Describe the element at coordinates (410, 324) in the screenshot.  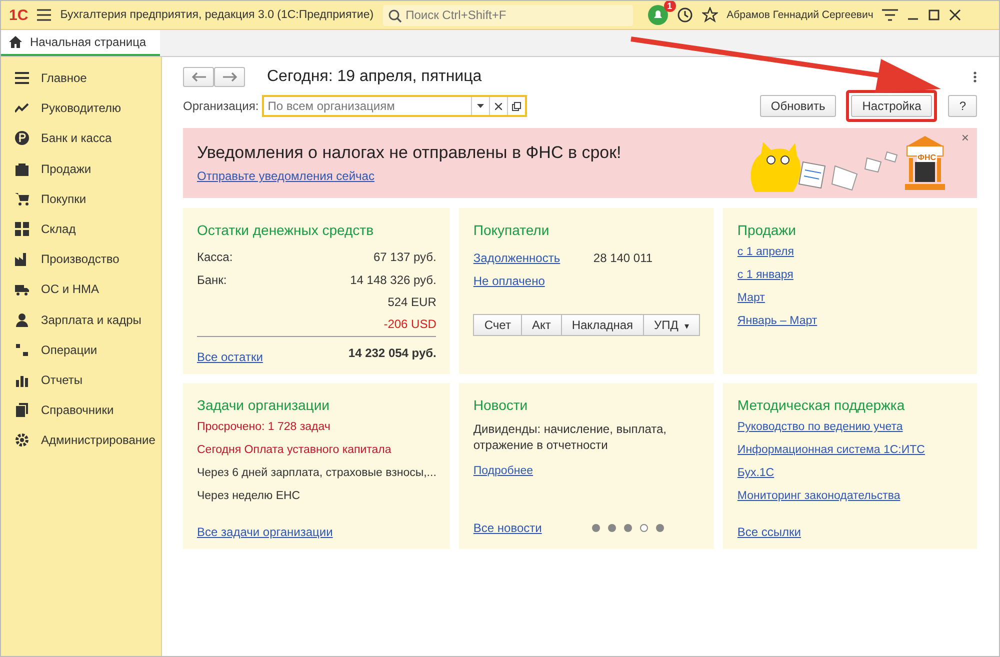
I see `amount-value: -206 USD` at that location.